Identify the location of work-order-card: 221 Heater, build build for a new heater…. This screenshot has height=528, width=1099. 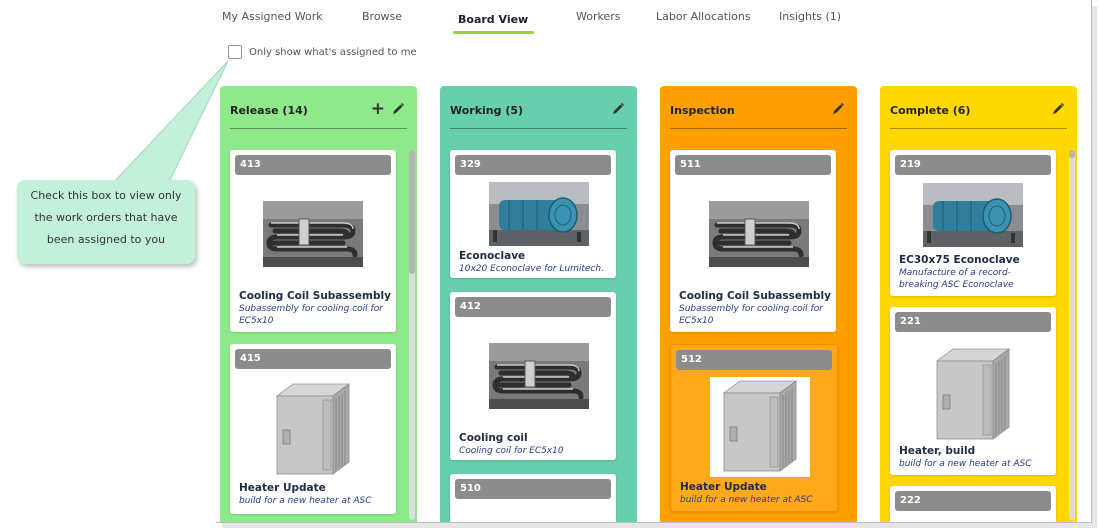
(973, 391).